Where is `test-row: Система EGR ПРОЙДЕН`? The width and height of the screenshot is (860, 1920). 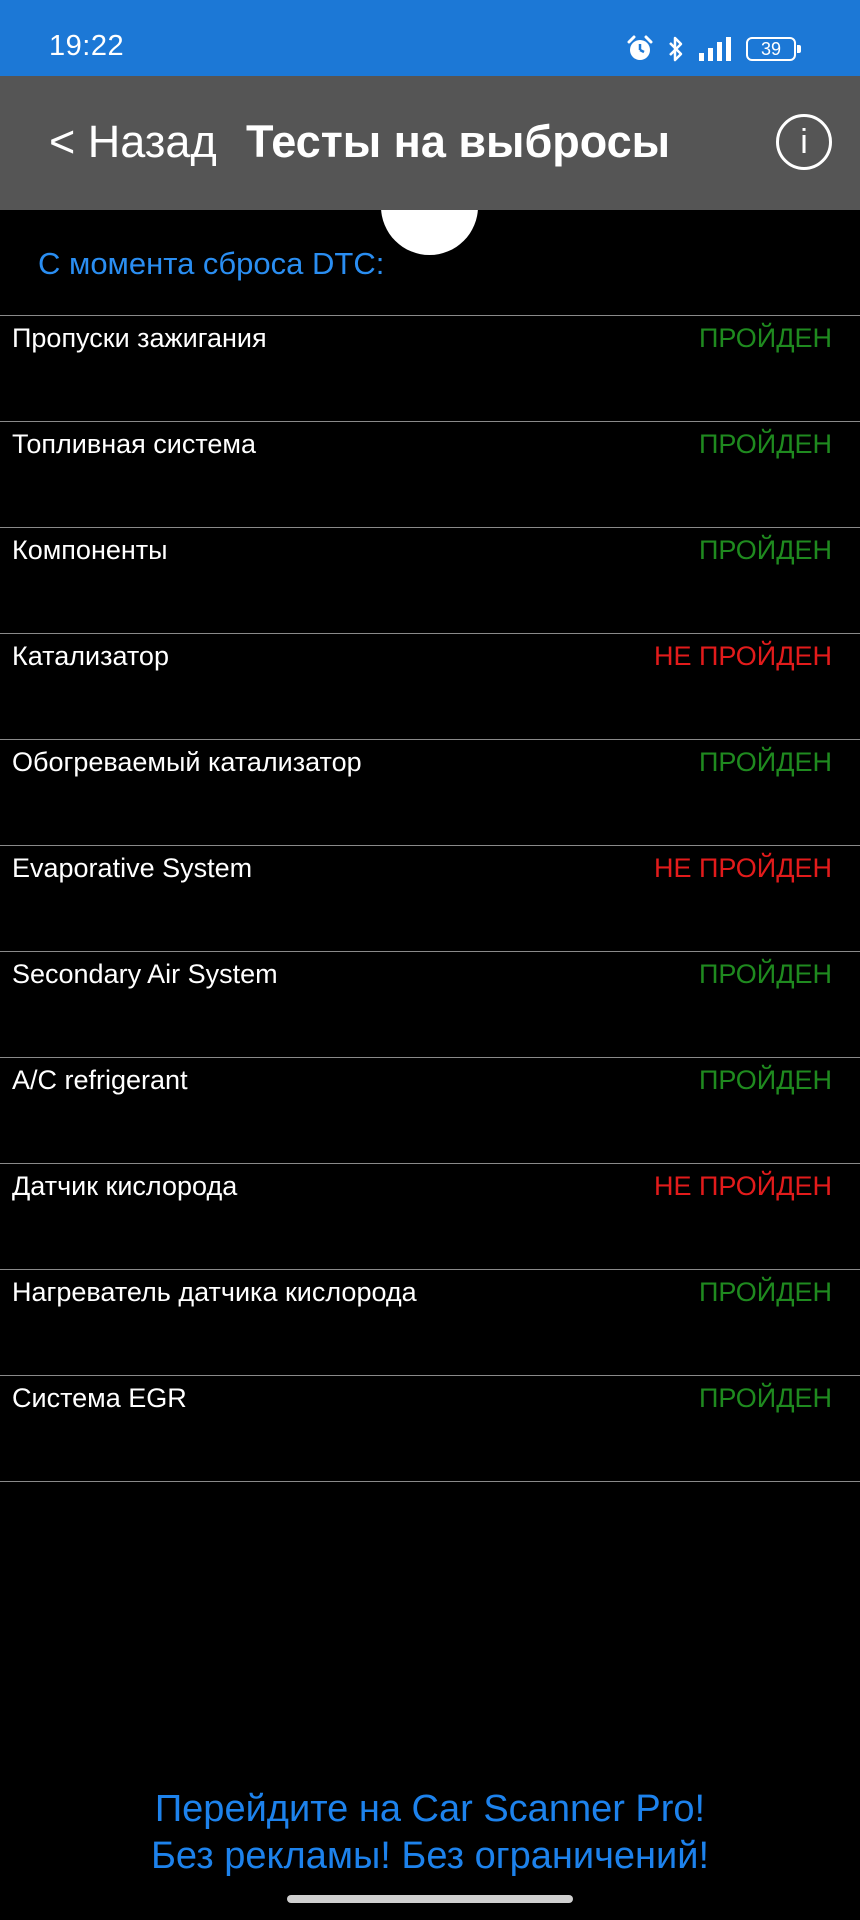
test-row: Система EGR ПРОЙДЕН is located at coordinates (430, 1429).